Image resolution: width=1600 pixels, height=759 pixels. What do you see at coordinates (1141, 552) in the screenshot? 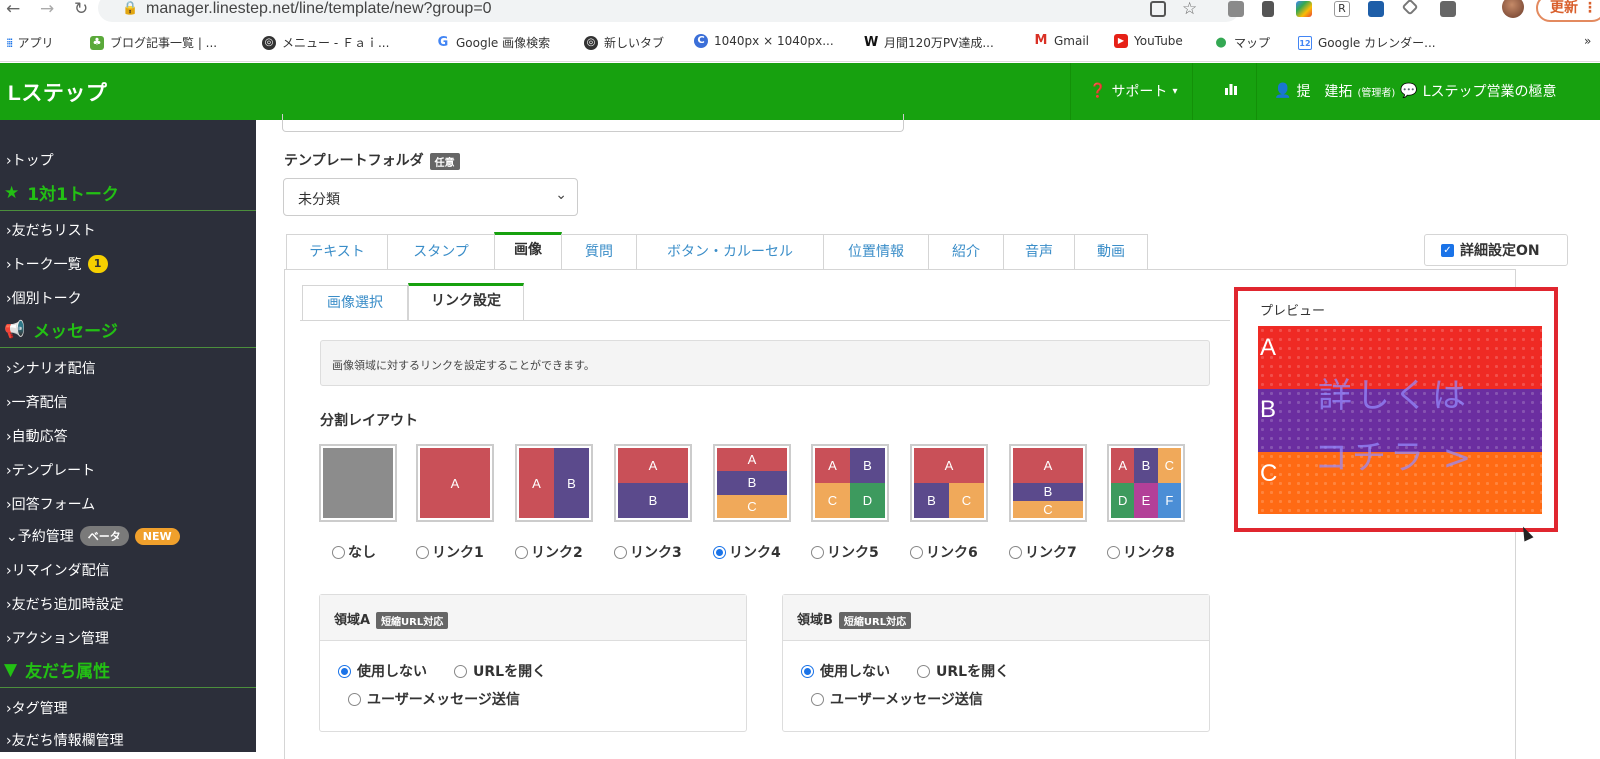
I see `radio-layout-link8: リンク8` at bounding box center [1141, 552].